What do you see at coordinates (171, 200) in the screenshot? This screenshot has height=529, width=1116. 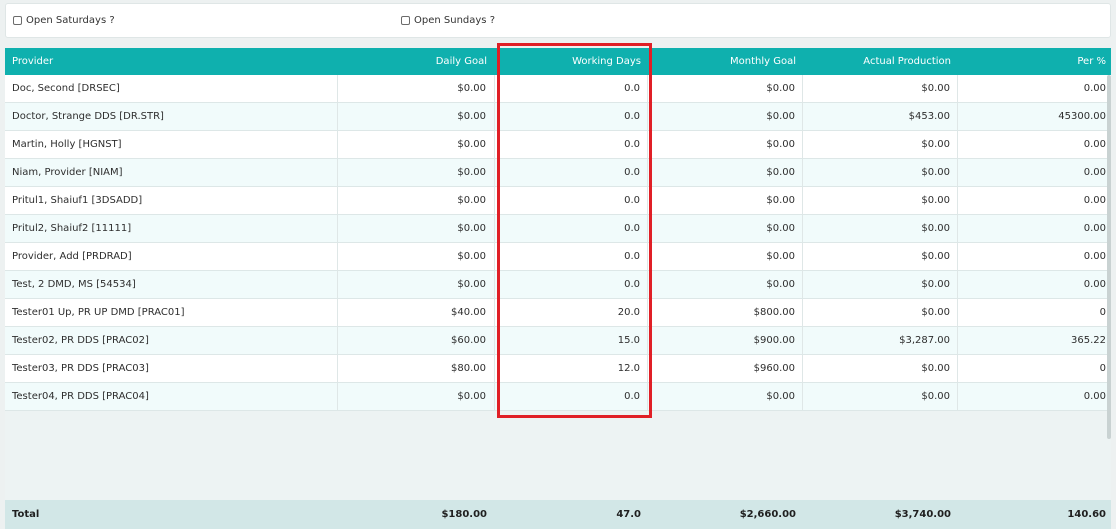 I see `cell-provider: Pritul1, Shaiuf1 [3DSADD]` at bounding box center [171, 200].